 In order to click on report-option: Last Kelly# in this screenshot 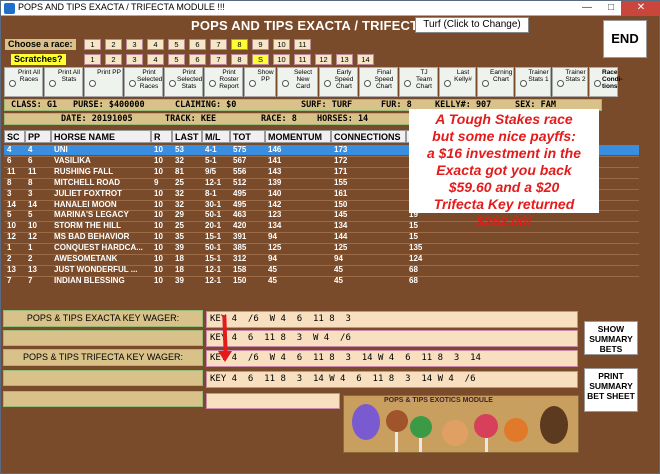, I will do `click(457, 82)`.